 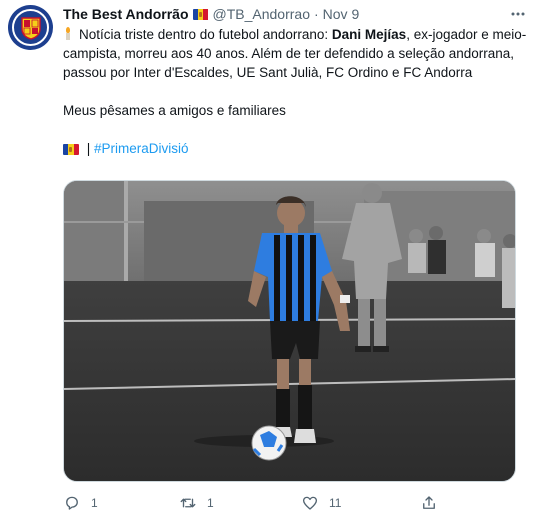 I want to click on author-handle: @TB_Andorrao, so click(x=261, y=14).